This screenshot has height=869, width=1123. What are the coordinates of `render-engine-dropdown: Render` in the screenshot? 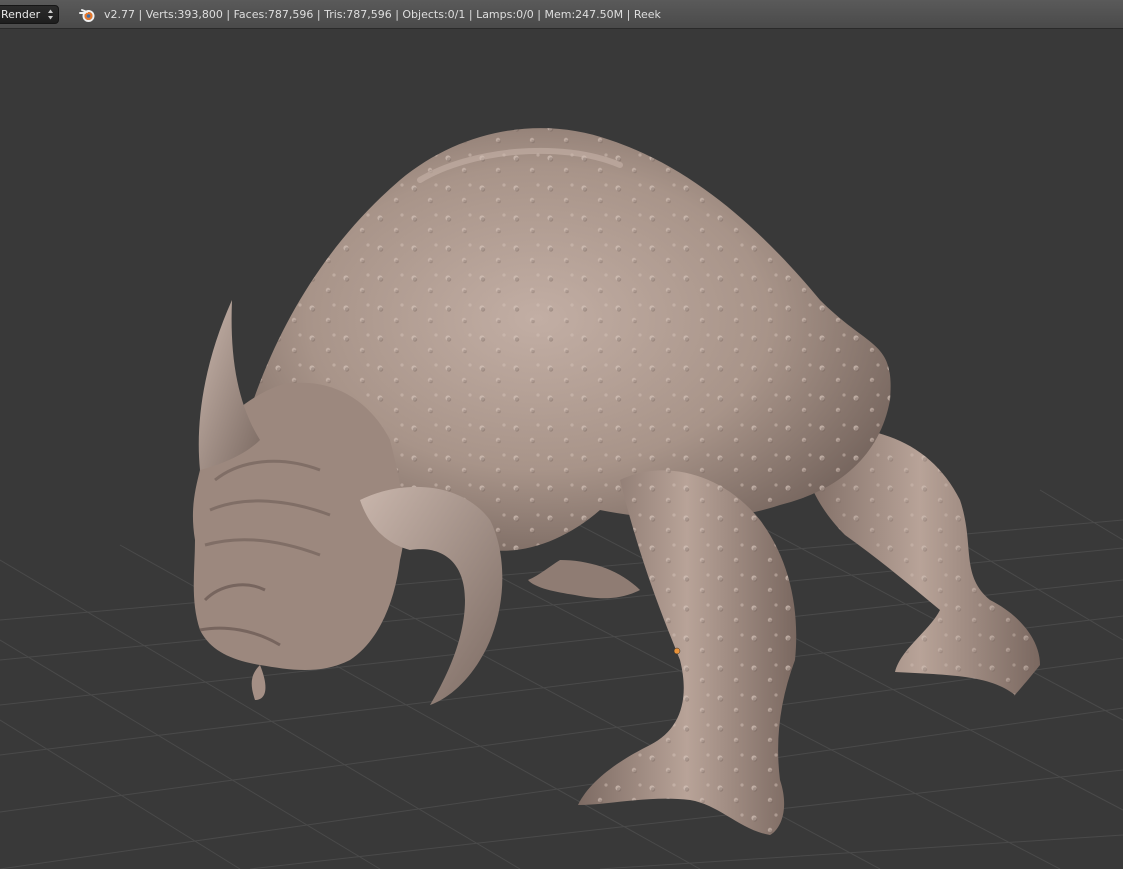 It's located at (29, 14).